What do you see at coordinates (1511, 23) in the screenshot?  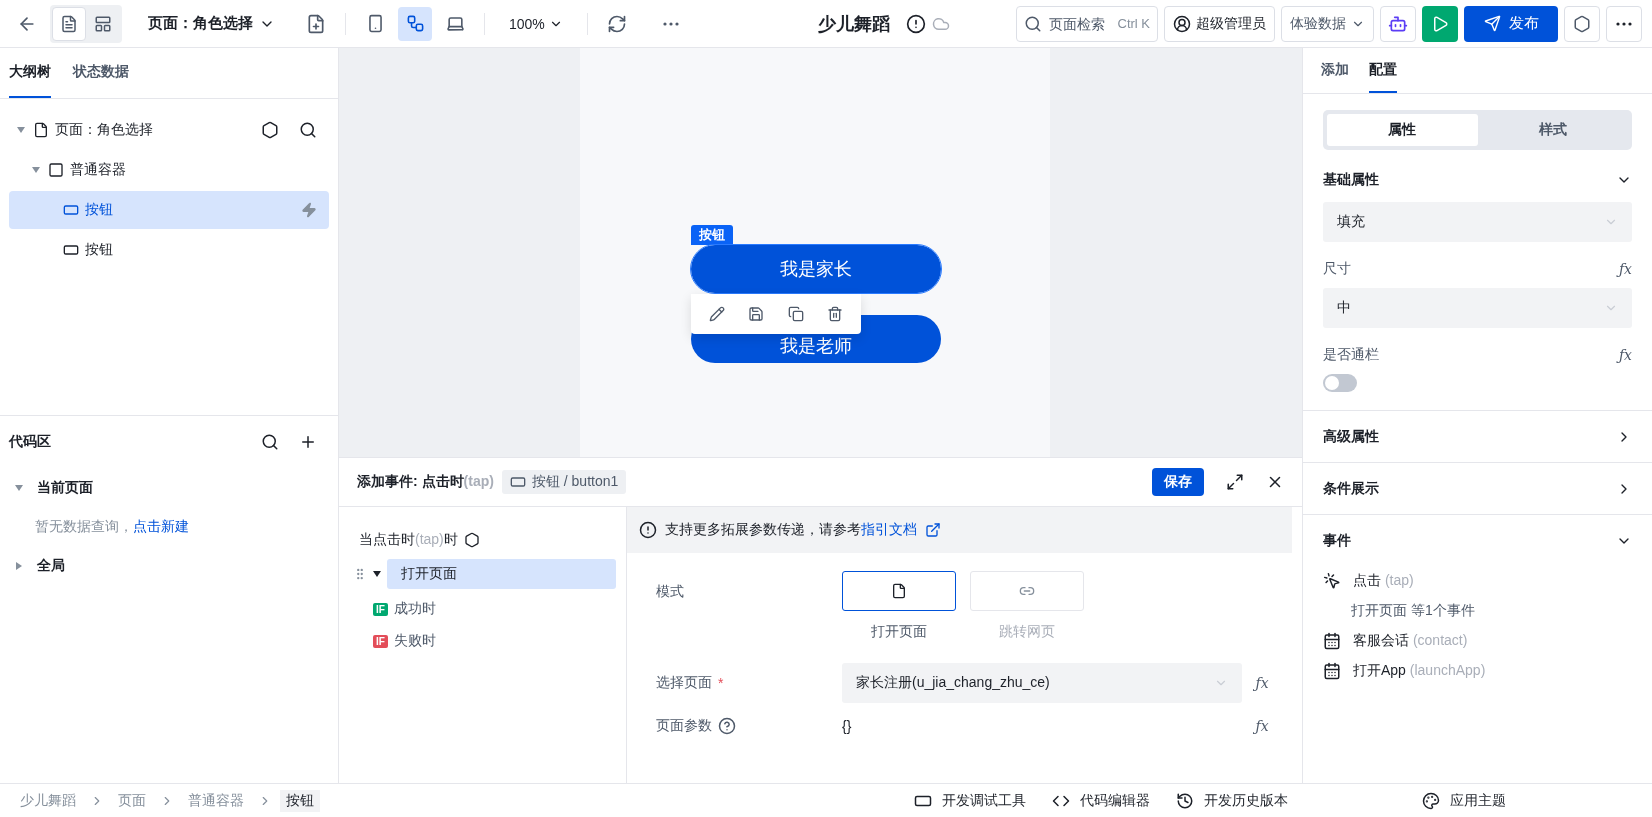 I see `publish-button: 发布` at bounding box center [1511, 23].